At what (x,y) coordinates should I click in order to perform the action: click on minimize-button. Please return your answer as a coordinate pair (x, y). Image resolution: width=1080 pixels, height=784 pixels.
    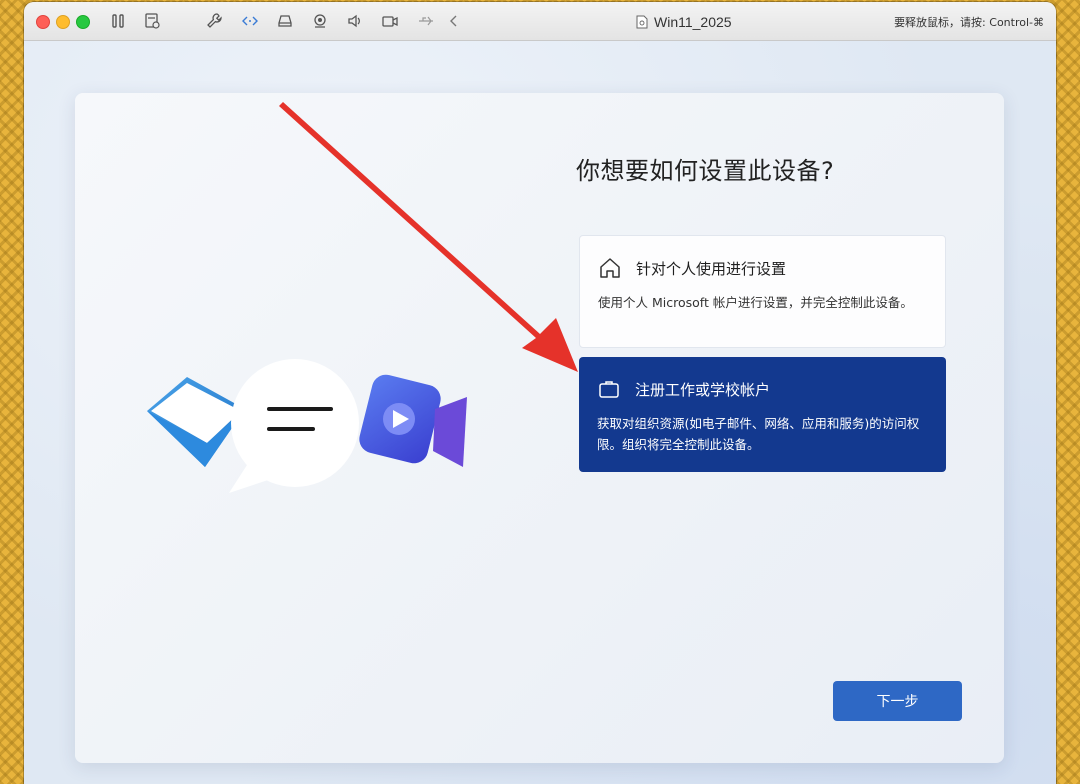
    Looking at the image, I should click on (63, 22).